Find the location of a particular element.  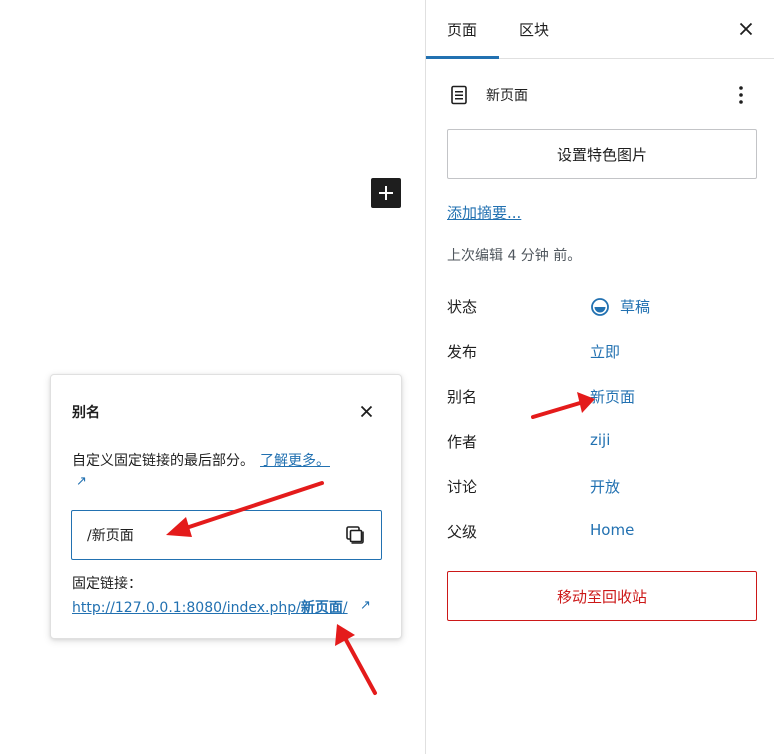

permalink-link: http://127.0.0.1:8080/index.php/新页面/ is located at coordinates (210, 607).